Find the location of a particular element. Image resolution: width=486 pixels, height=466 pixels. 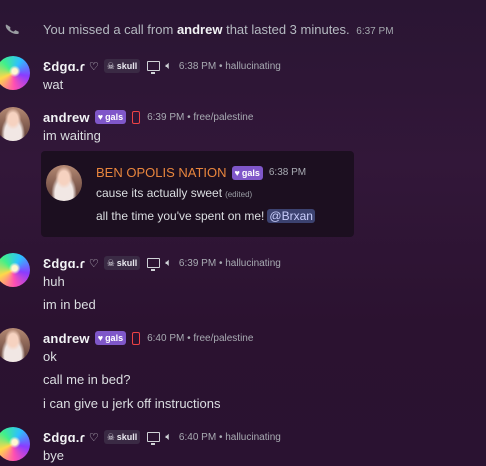

message-meta: 6:39 PM • hallucinating is located at coordinates (229, 263).